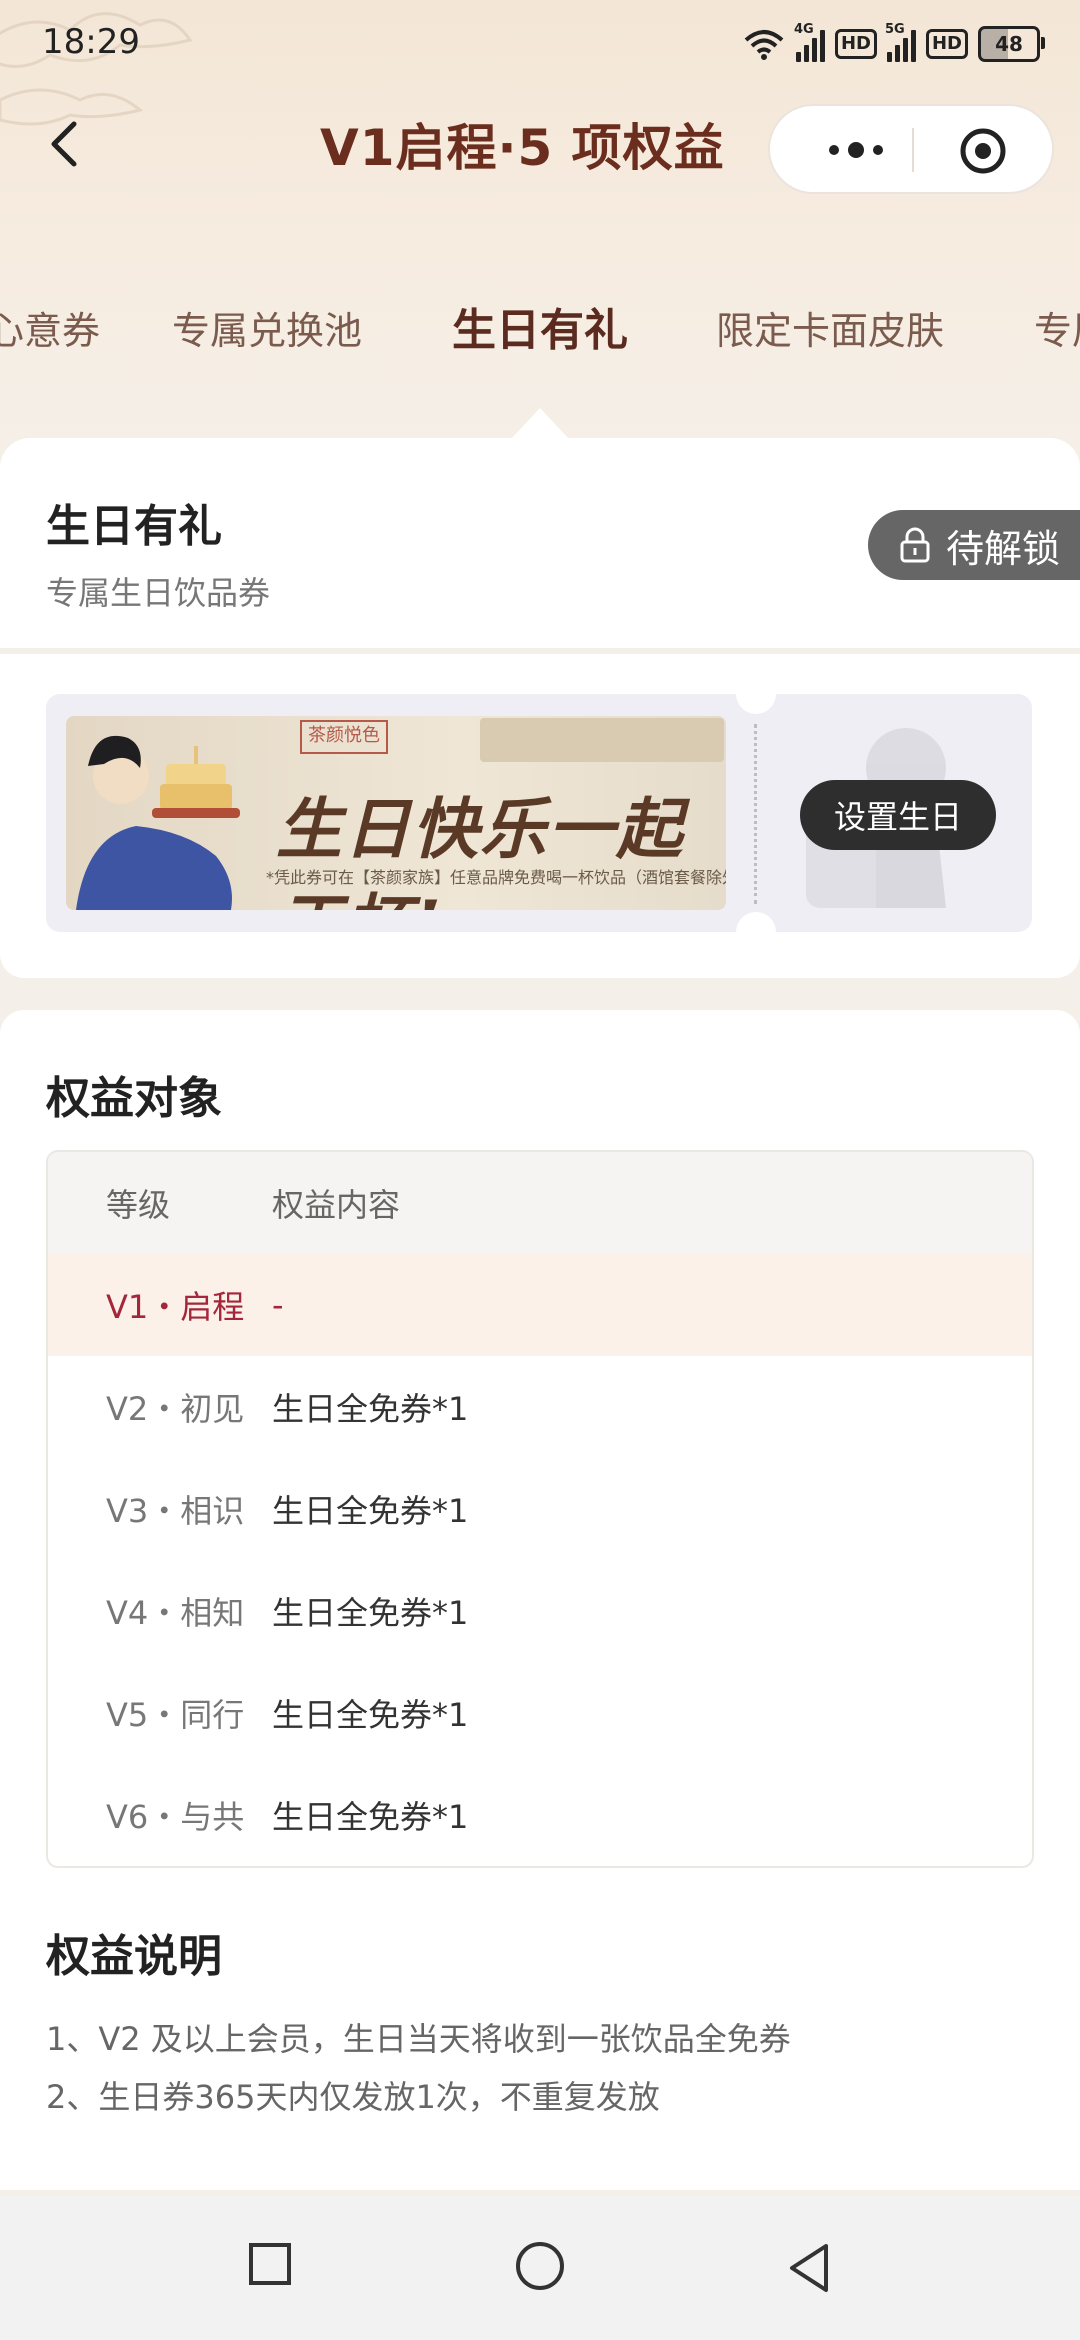  What do you see at coordinates (808, 2268) in the screenshot?
I see `triangle-back-icon` at bounding box center [808, 2268].